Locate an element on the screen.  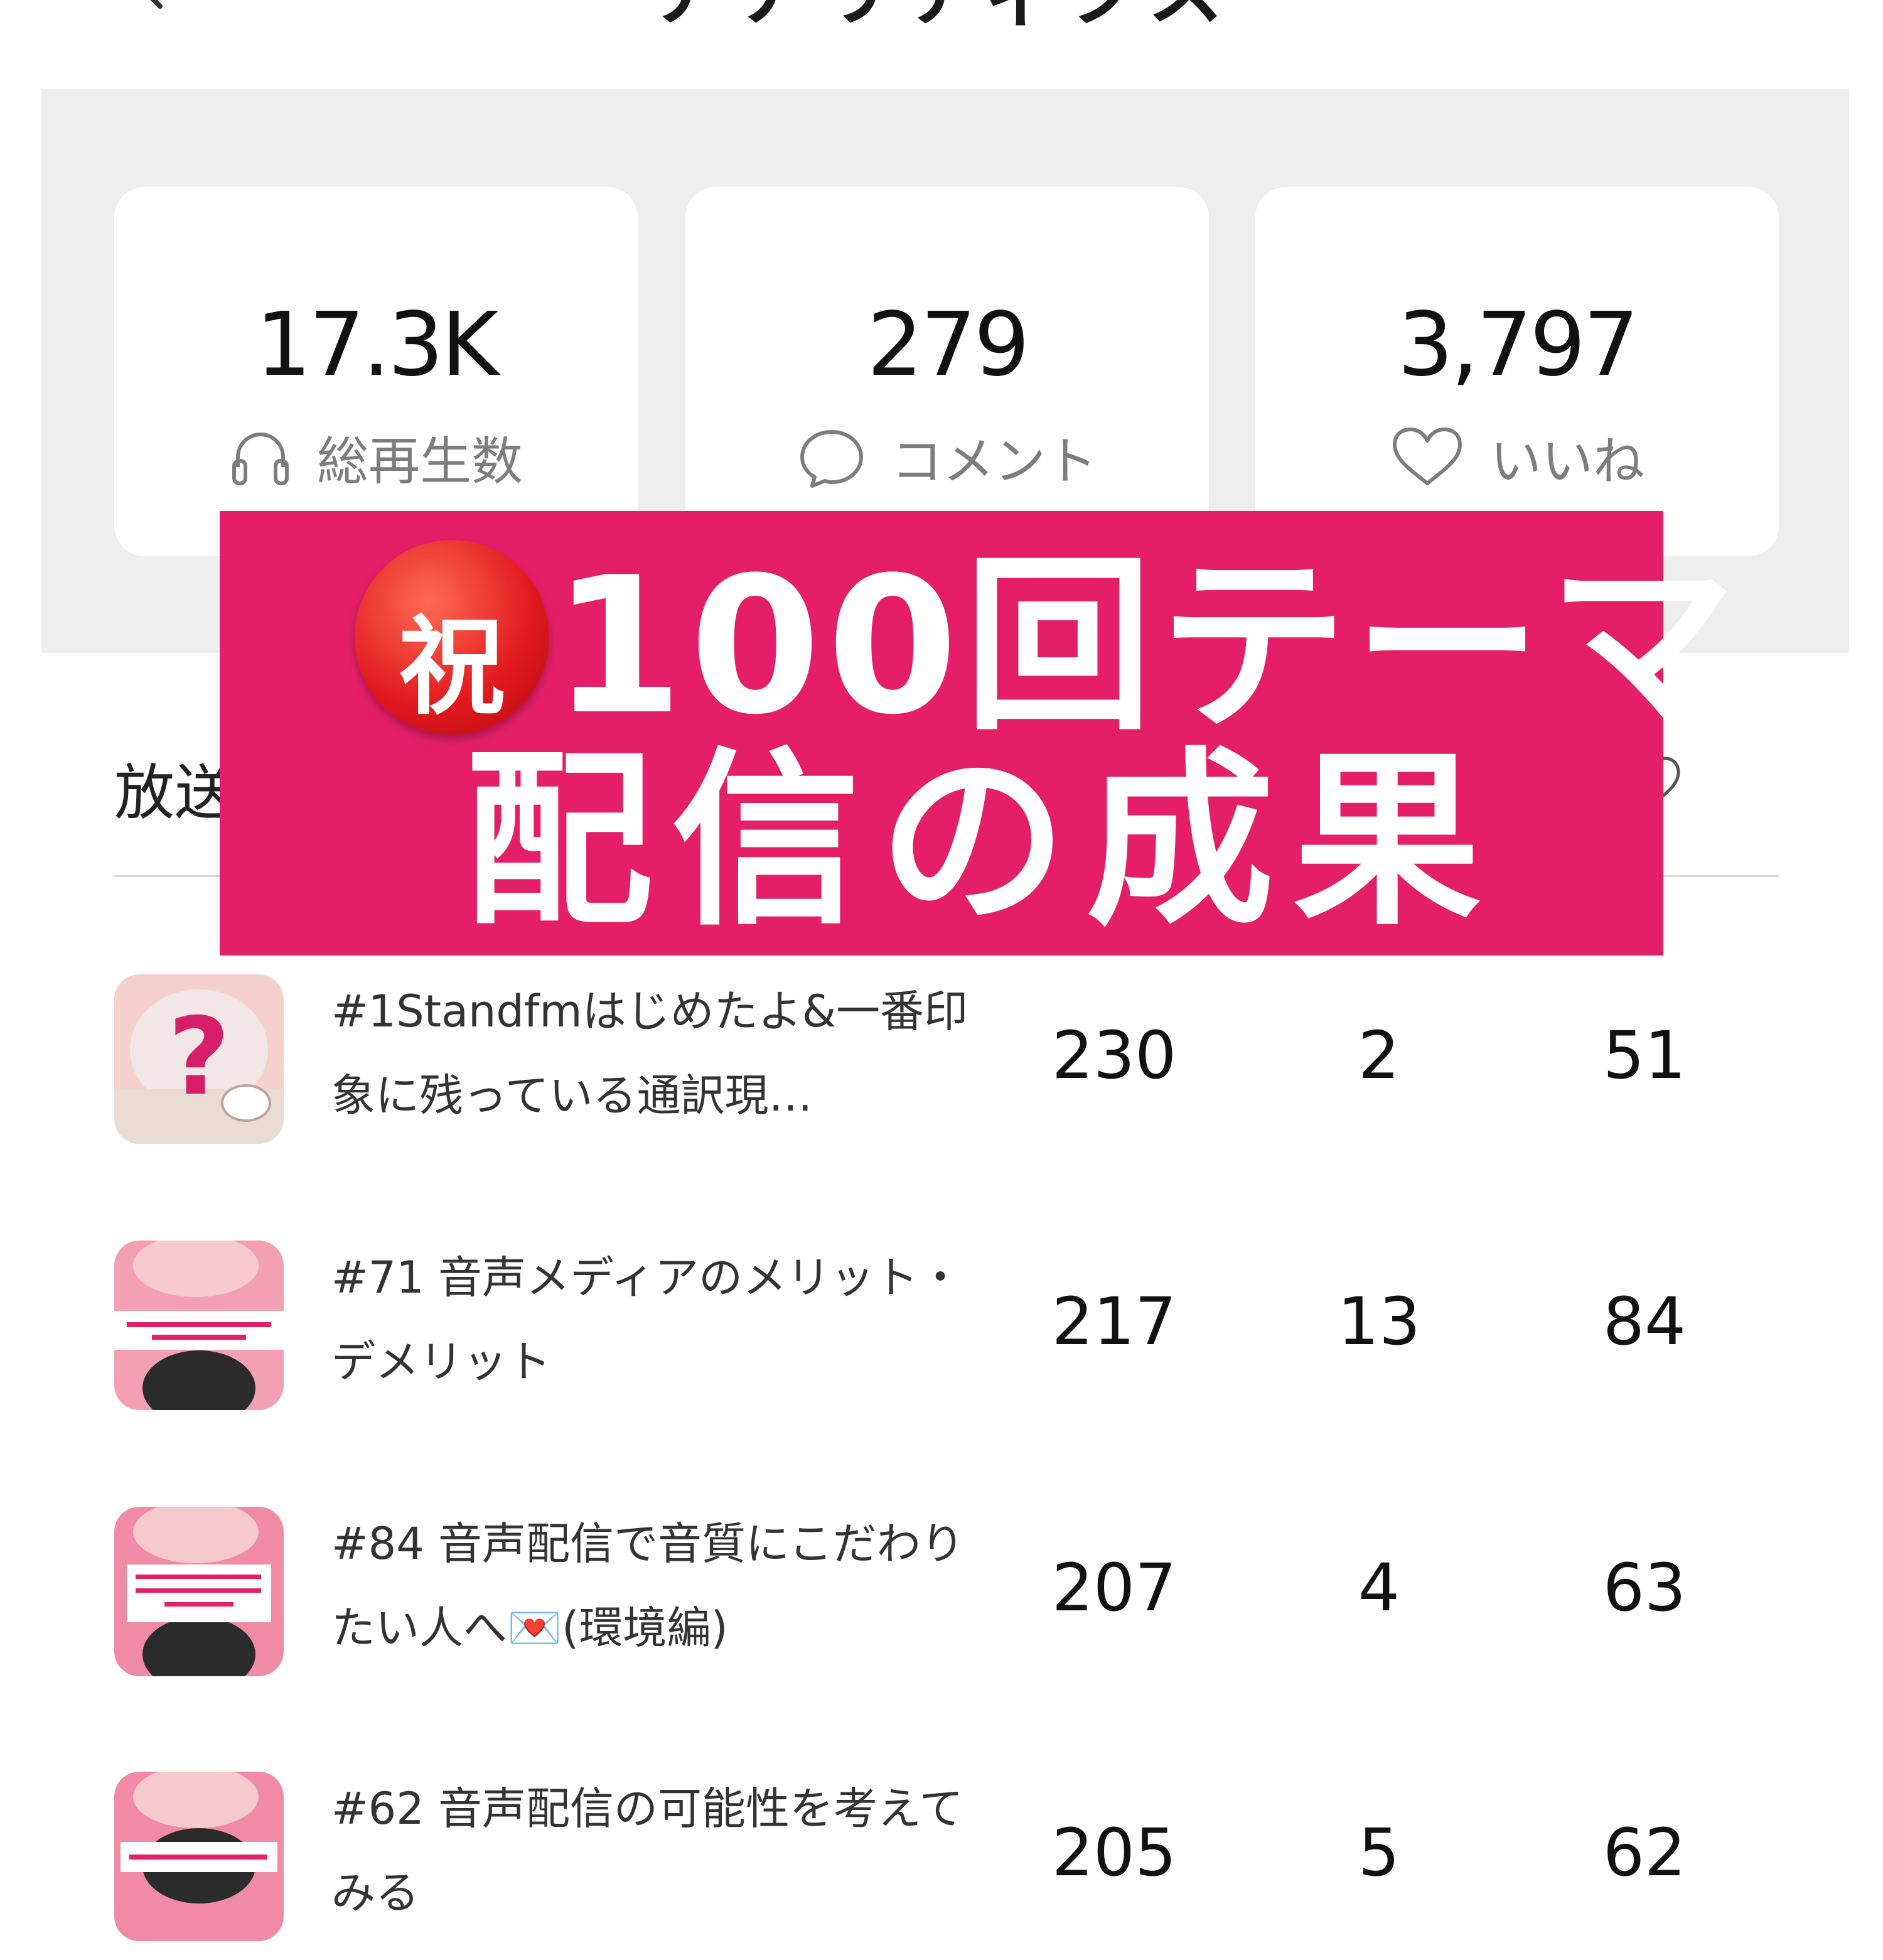
episode-plays: 217 is located at coordinates (1114, 1321).